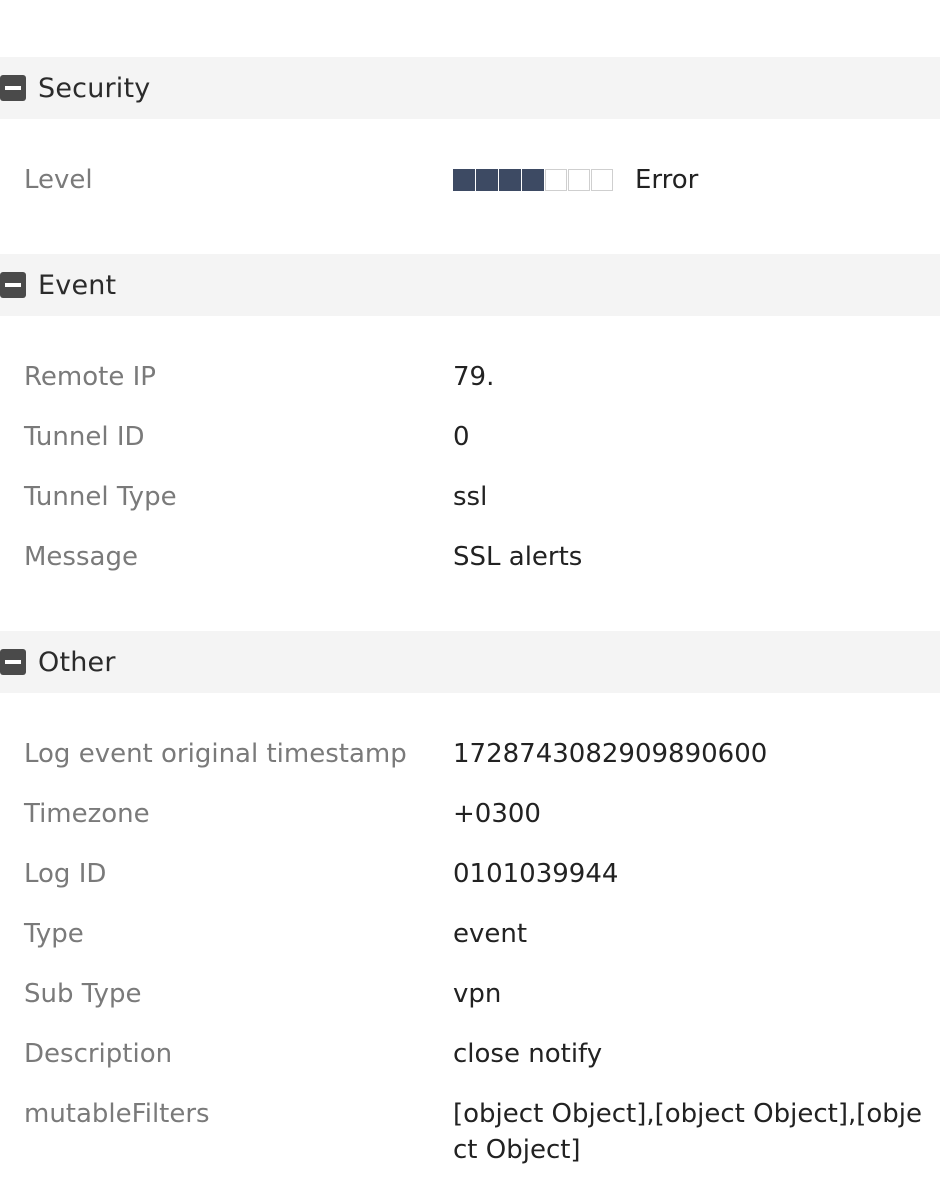 The image size is (940, 1194). Describe the element at coordinates (474, 377) in the screenshot. I see `remote-ip-value: 79.` at that location.